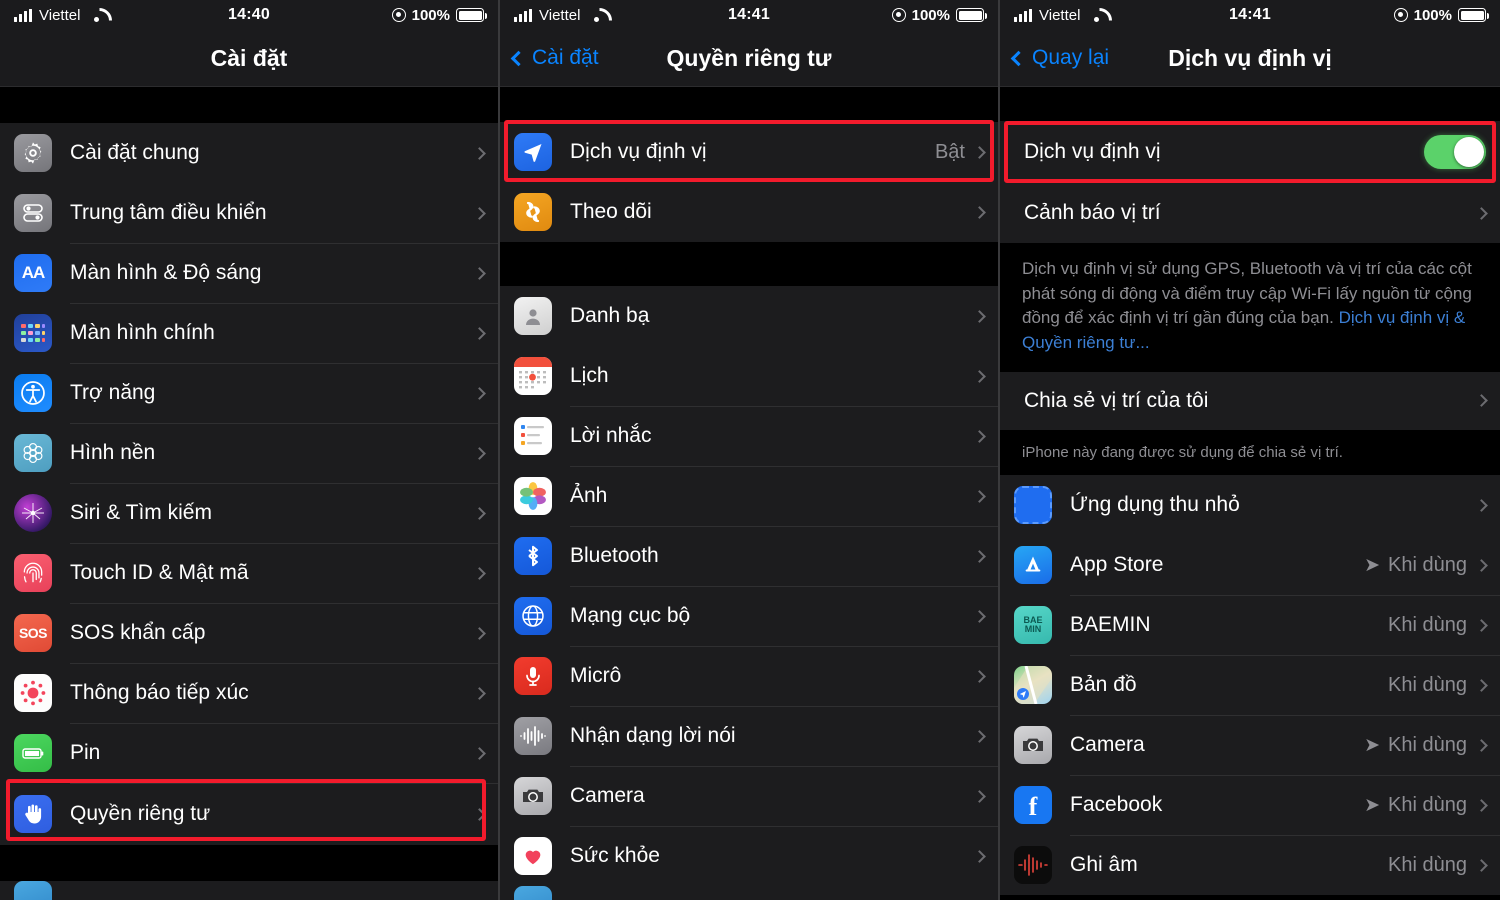 The image size is (1500, 900). I want to click on list-item-tracking: Theo dõi, so click(749, 212).